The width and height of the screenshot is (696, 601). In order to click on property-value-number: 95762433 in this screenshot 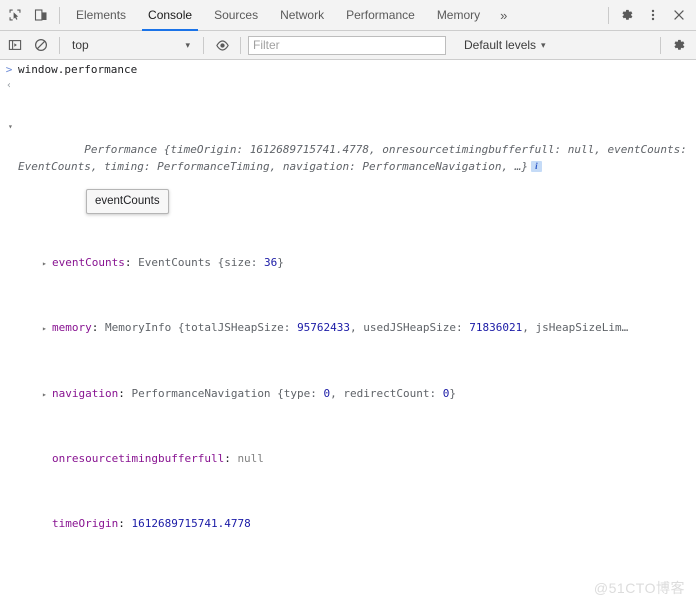, I will do `click(324, 328)`.